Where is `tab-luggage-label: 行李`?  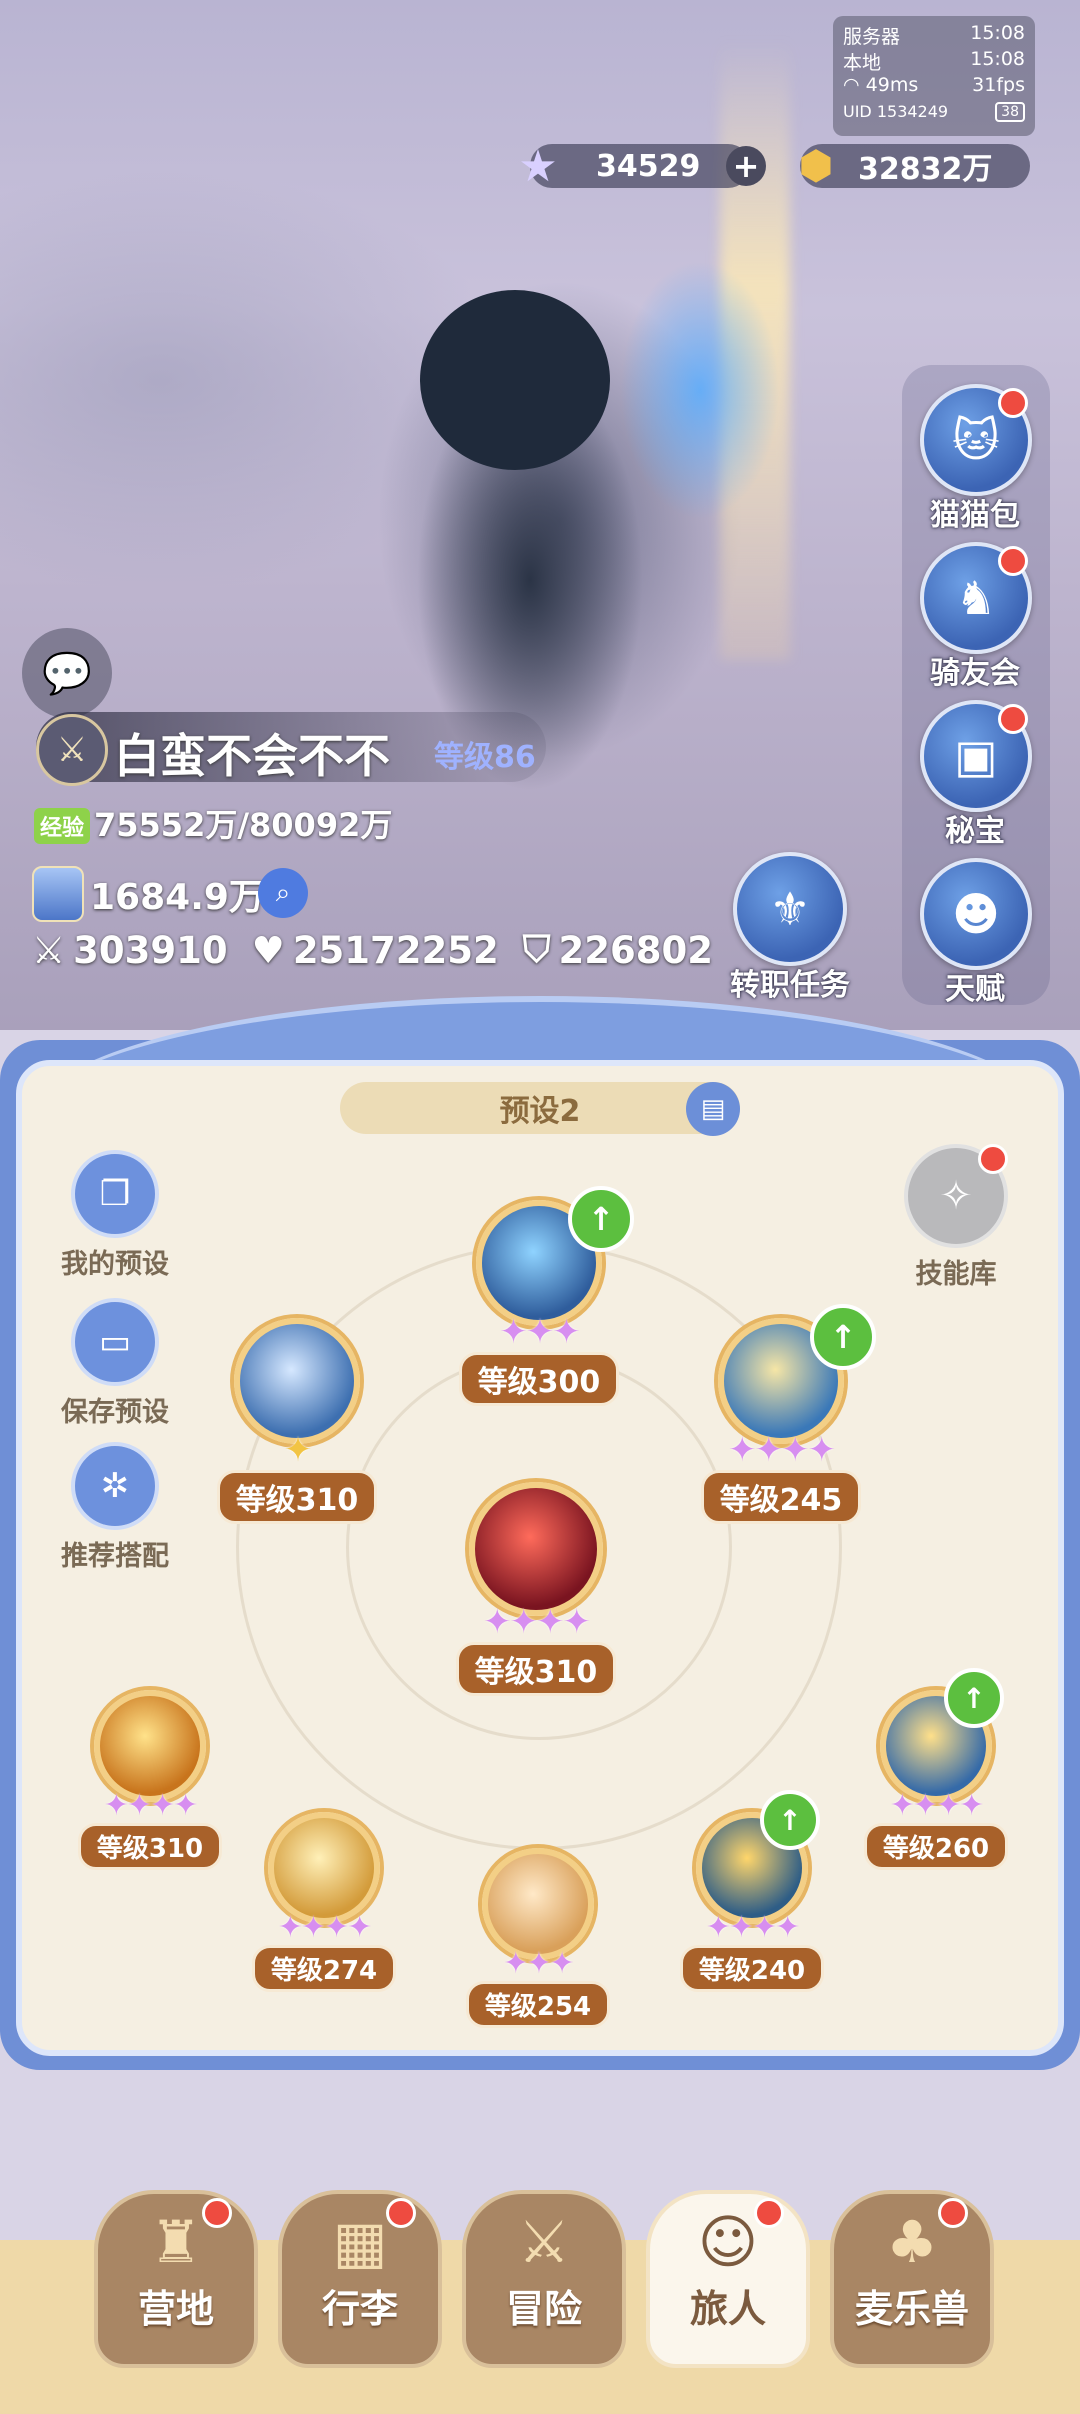
tab-luggage-label: 行李 is located at coordinates (359, 2309).